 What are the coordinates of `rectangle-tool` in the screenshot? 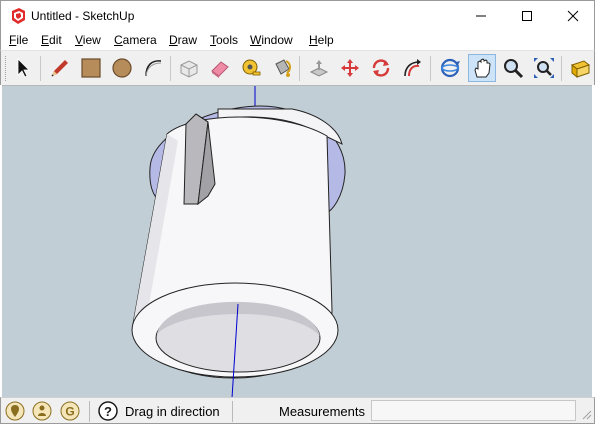 It's located at (91, 68).